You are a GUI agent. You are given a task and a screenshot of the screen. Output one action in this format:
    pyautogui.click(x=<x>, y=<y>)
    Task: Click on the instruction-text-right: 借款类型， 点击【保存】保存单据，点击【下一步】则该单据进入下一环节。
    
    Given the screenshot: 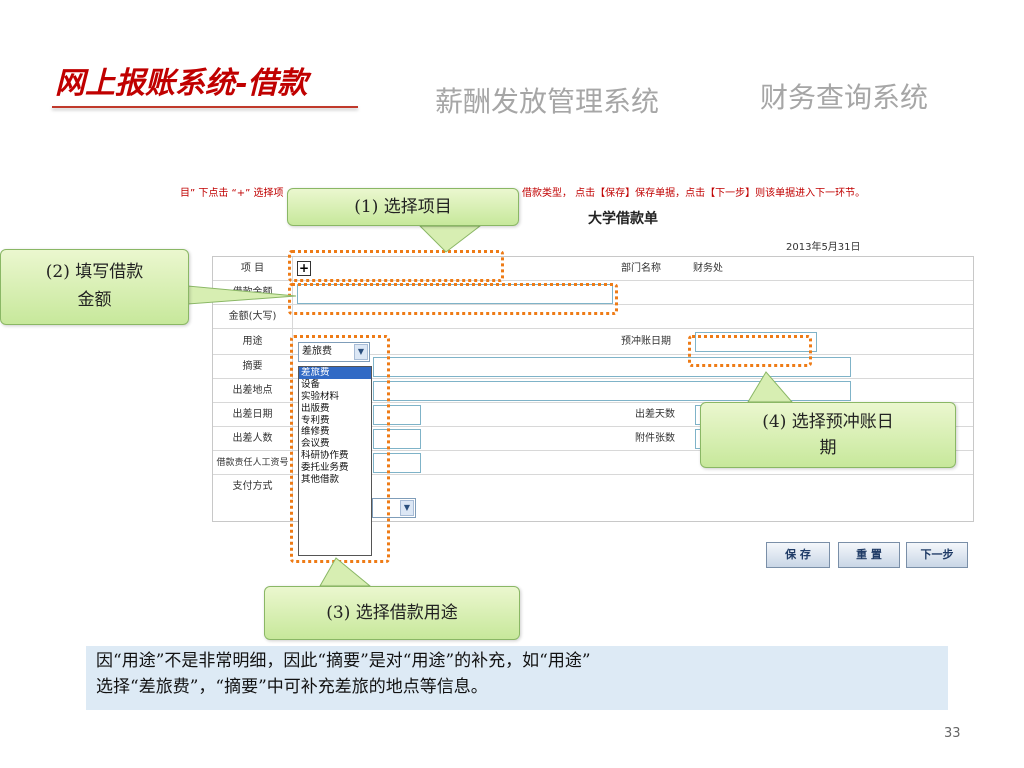 What is the action you would take?
    pyautogui.click(x=694, y=193)
    